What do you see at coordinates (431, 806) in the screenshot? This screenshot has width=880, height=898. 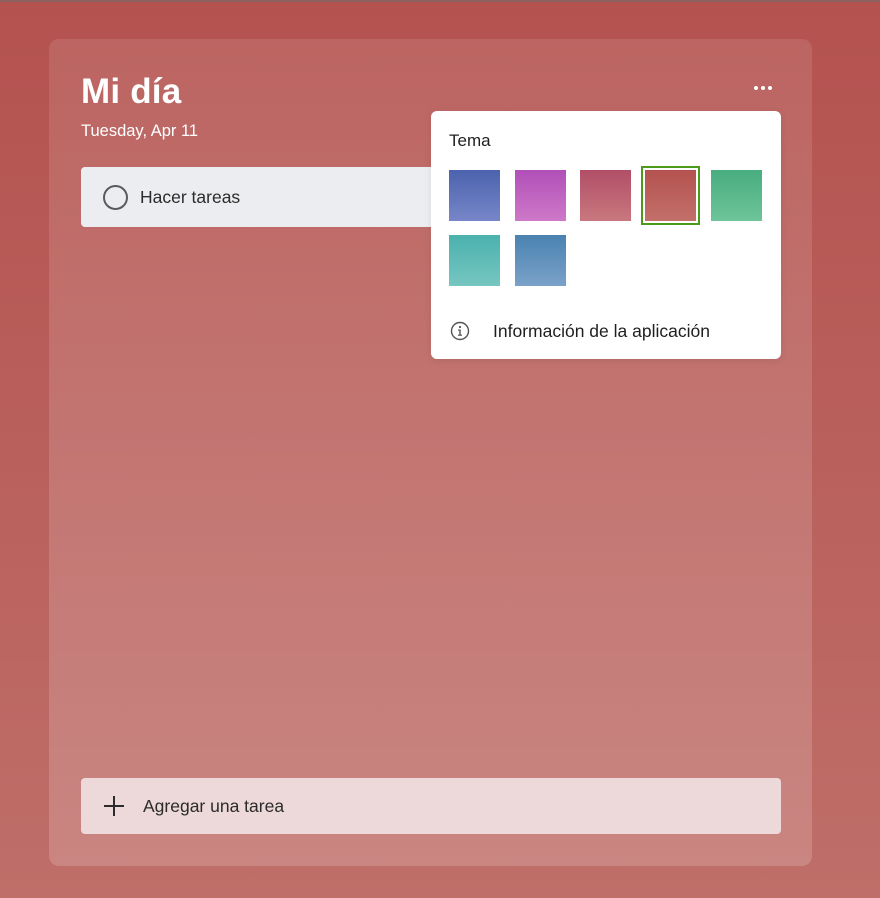 I see `add-task-button: Agregar una tarea` at bounding box center [431, 806].